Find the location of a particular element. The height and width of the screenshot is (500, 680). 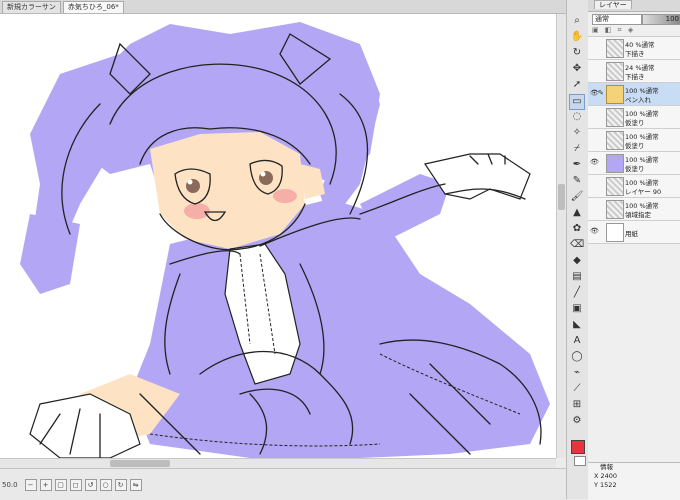

main-color-swatch is located at coordinates (578, 447).